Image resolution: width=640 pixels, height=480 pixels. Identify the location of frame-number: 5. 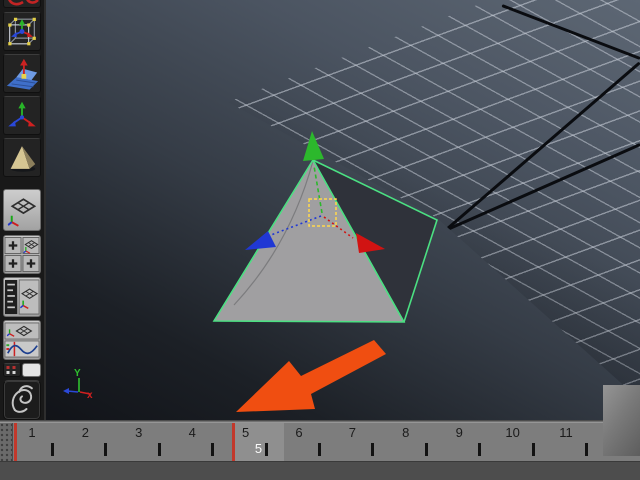
(245, 432).